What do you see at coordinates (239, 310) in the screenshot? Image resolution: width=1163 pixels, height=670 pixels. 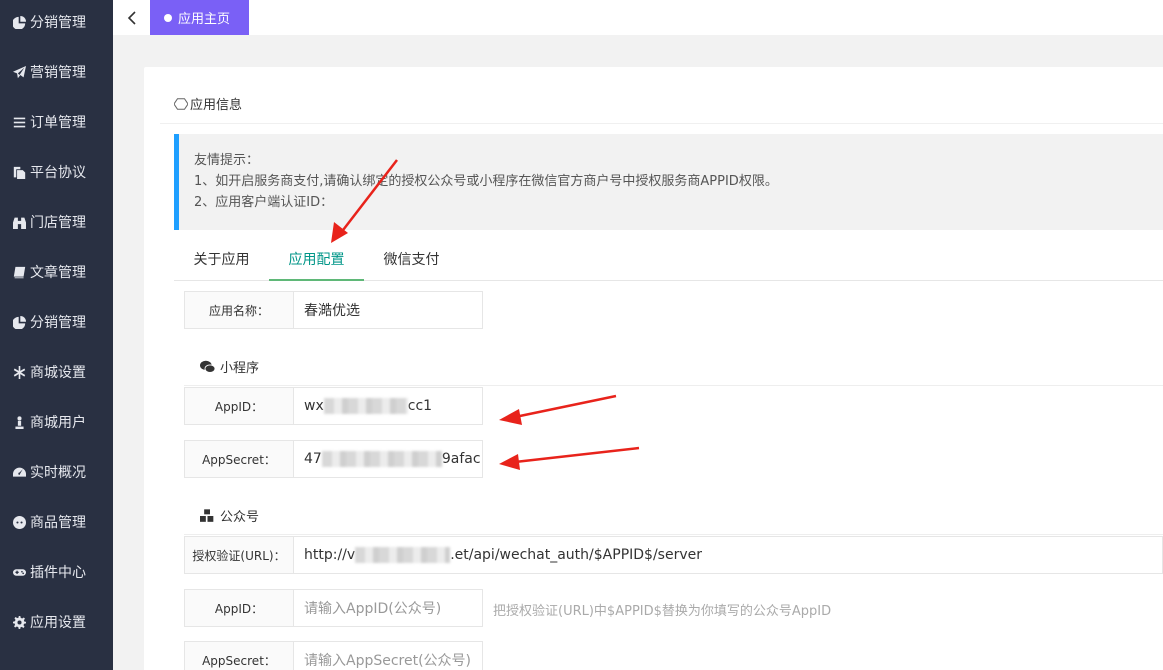 I see `app-name-label: 应用名称：` at bounding box center [239, 310].